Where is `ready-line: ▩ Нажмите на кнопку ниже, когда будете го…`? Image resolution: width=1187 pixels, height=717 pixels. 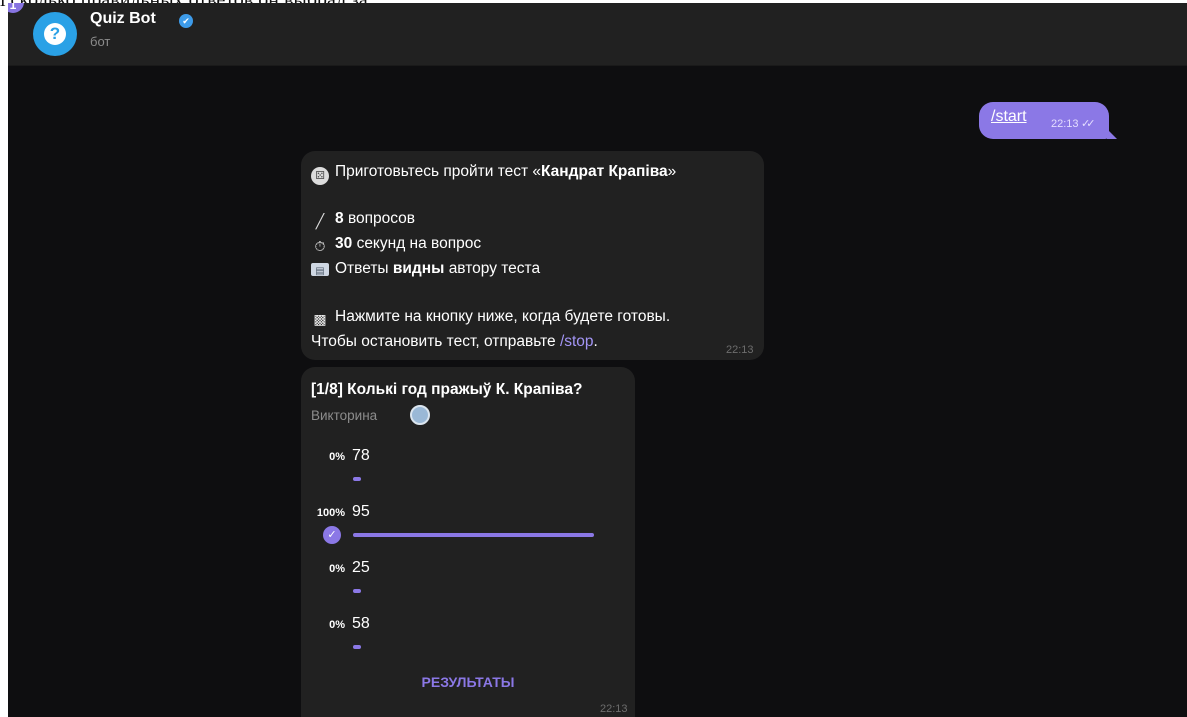
ready-line: ▩ Нажмите на кнопку ниже, когда будете го… is located at coordinates (490, 318).